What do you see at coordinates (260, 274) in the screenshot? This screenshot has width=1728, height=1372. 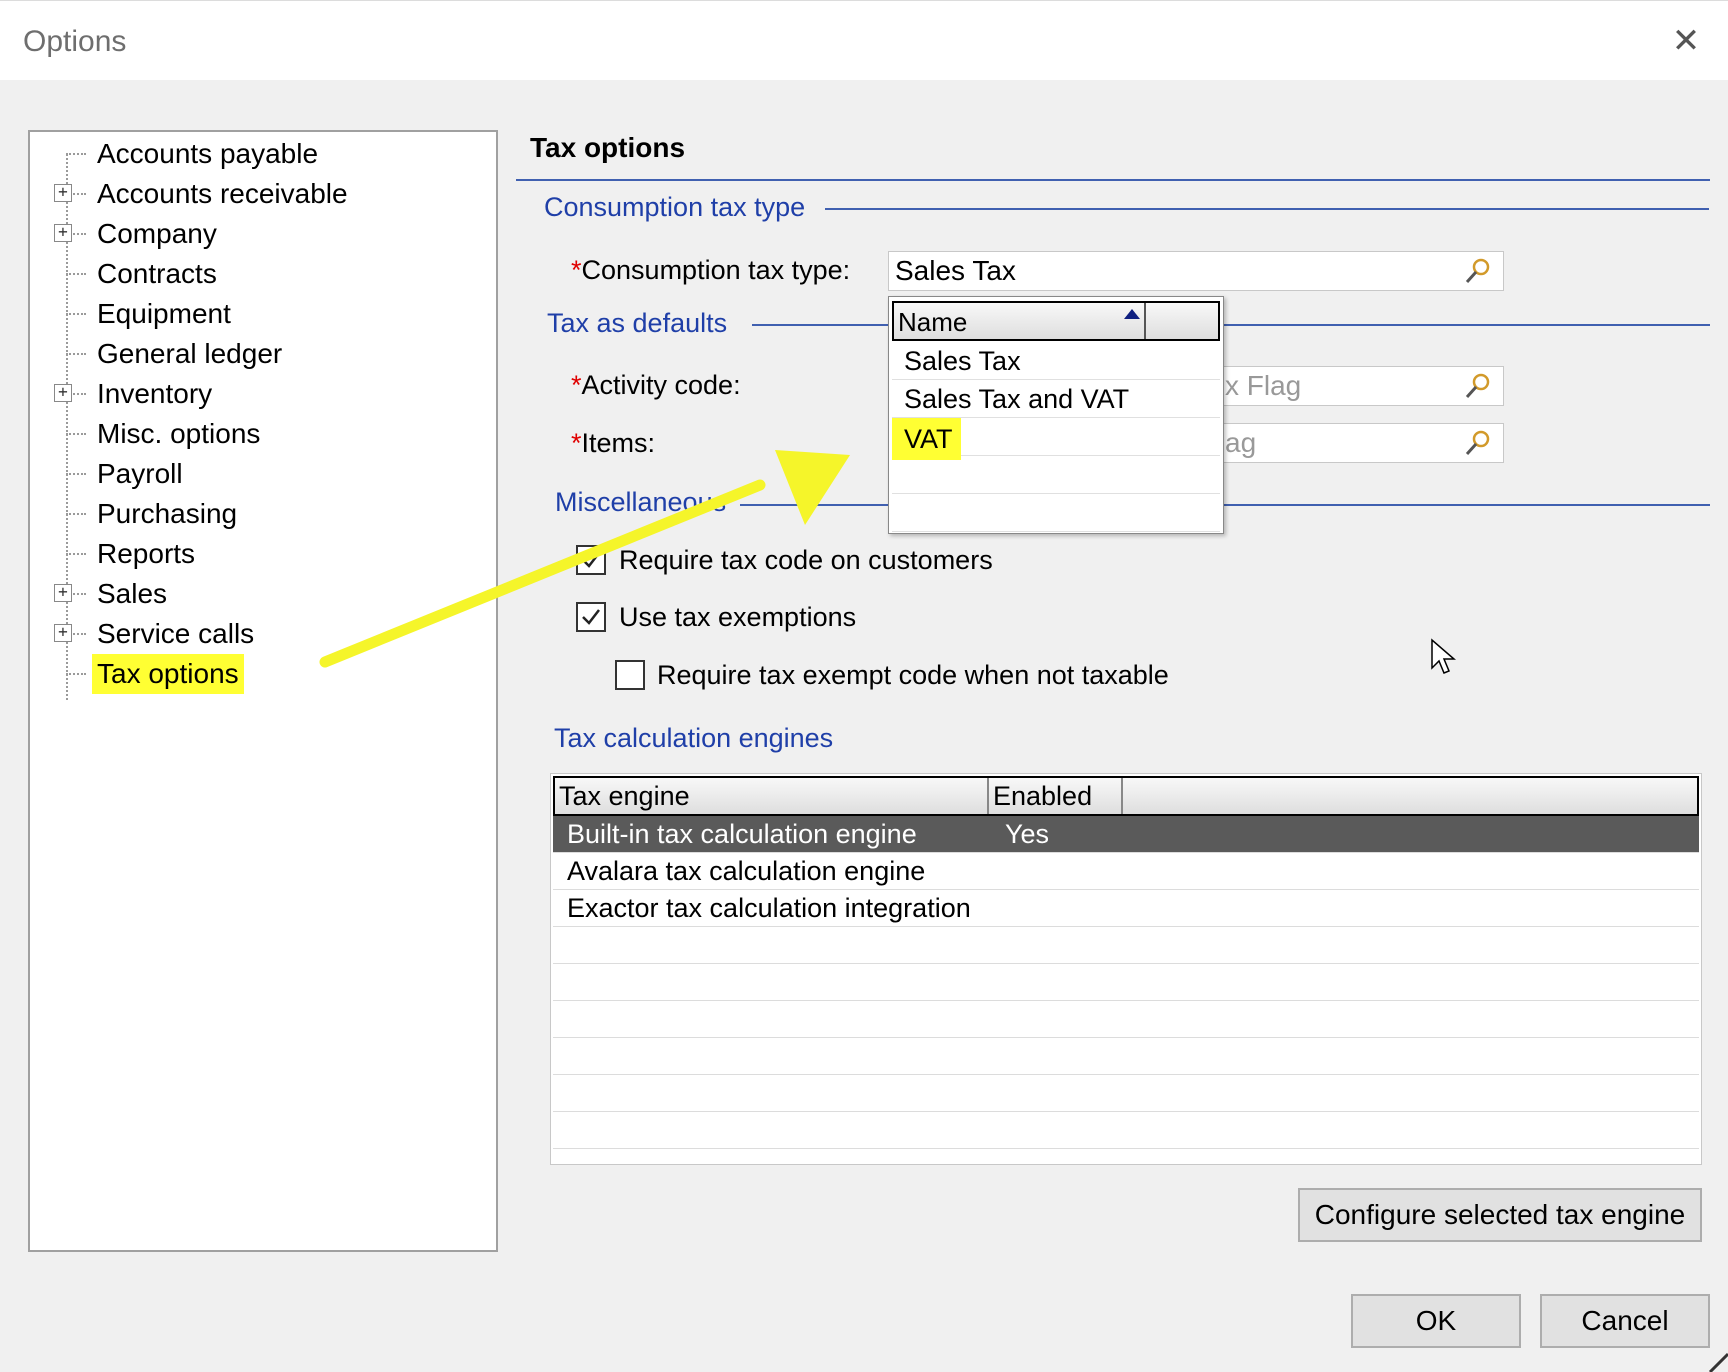 I see `tree-item-contracts: Contracts` at bounding box center [260, 274].